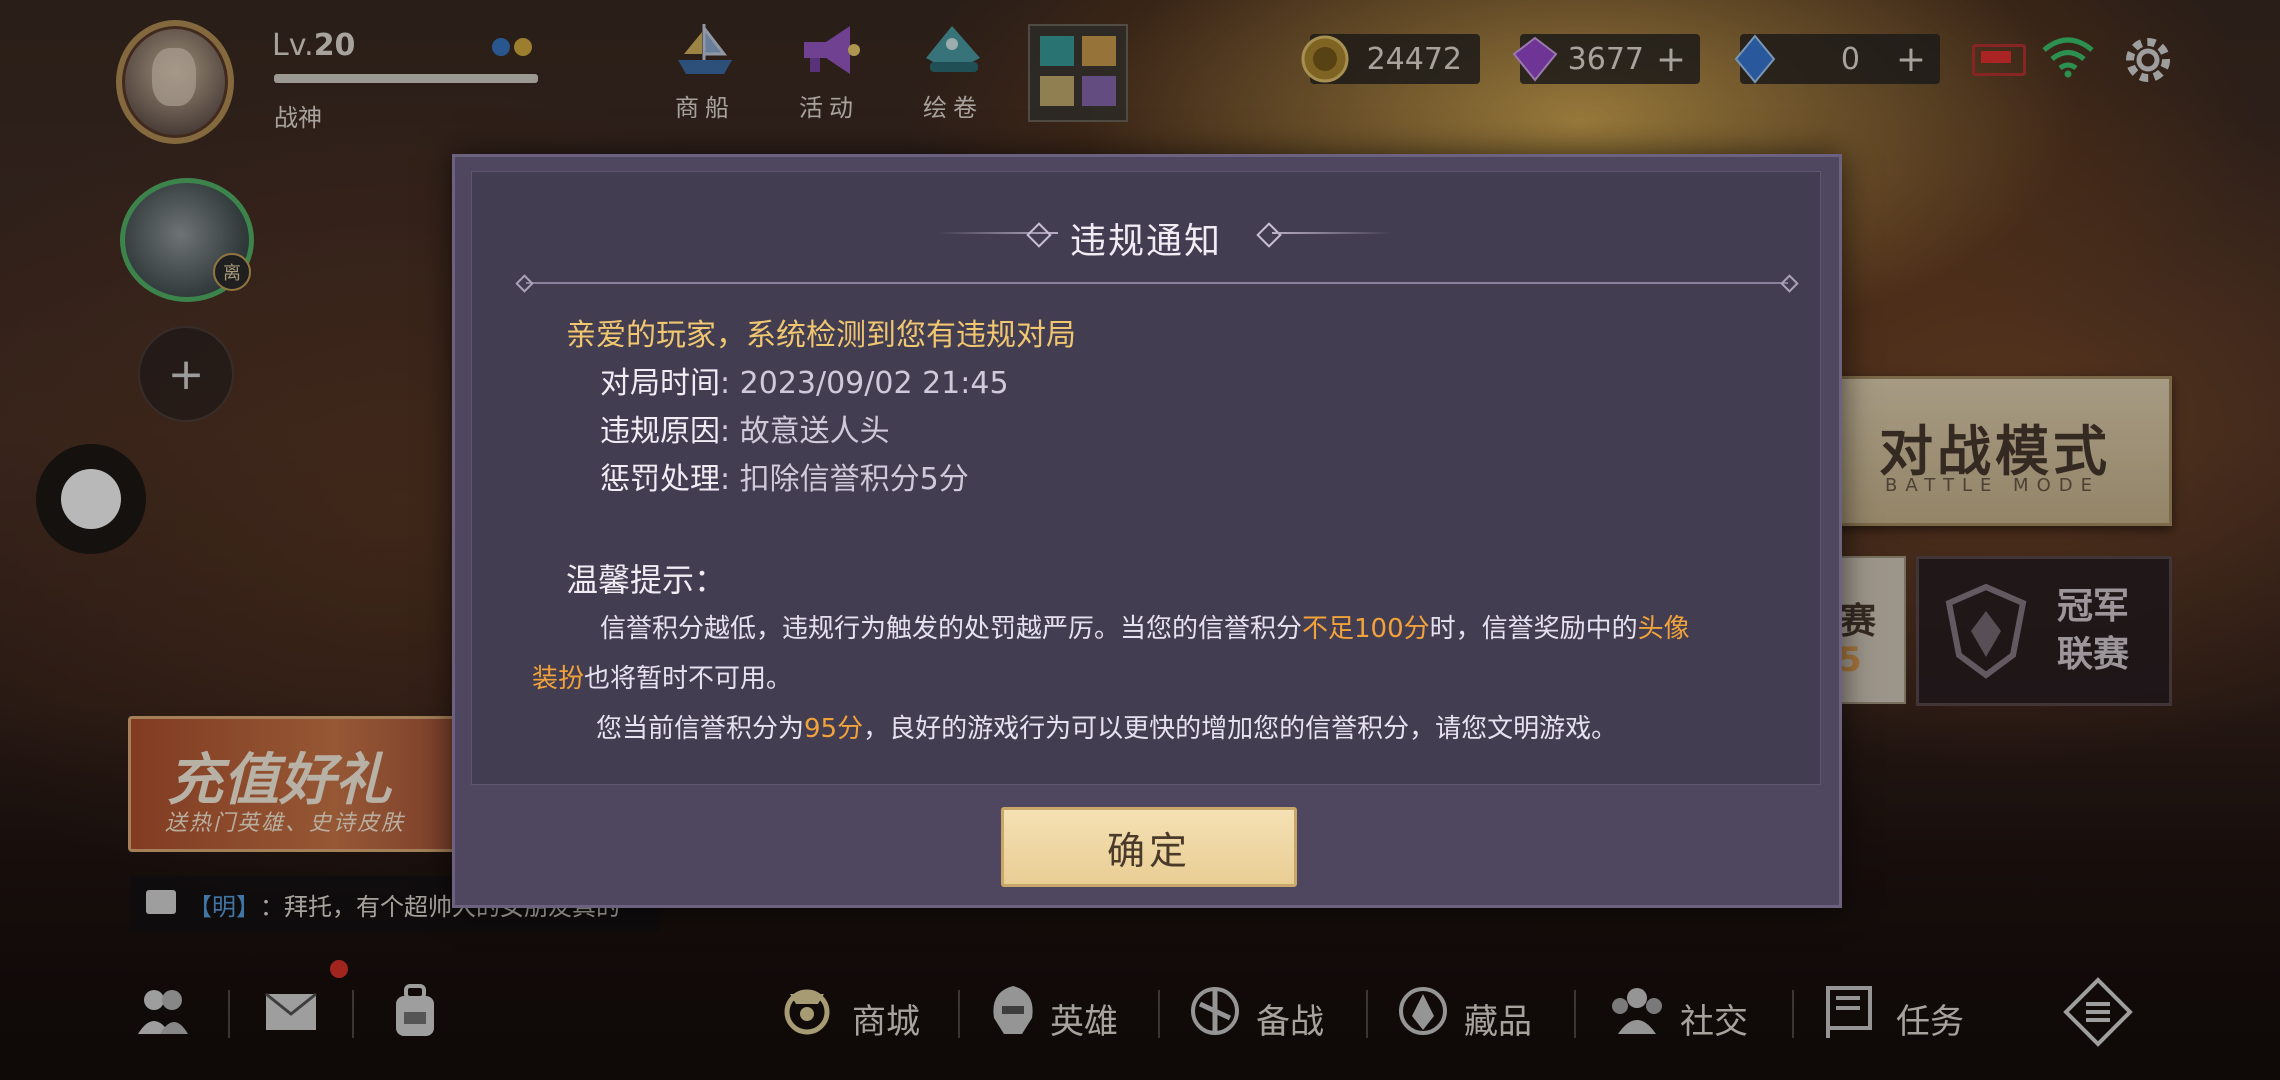 The width and height of the screenshot is (2280, 1080). I want to click on title-deco-right, so click(1332, 233).